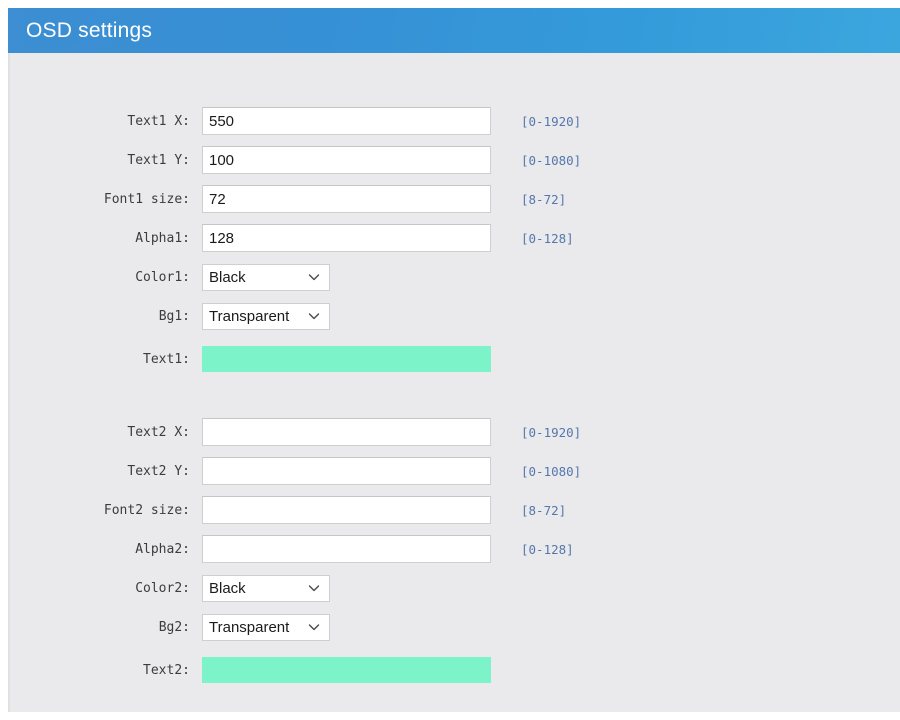 The width and height of the screenshot is (900, 720). I want to click on color2-select: Black, so click(266, 588).